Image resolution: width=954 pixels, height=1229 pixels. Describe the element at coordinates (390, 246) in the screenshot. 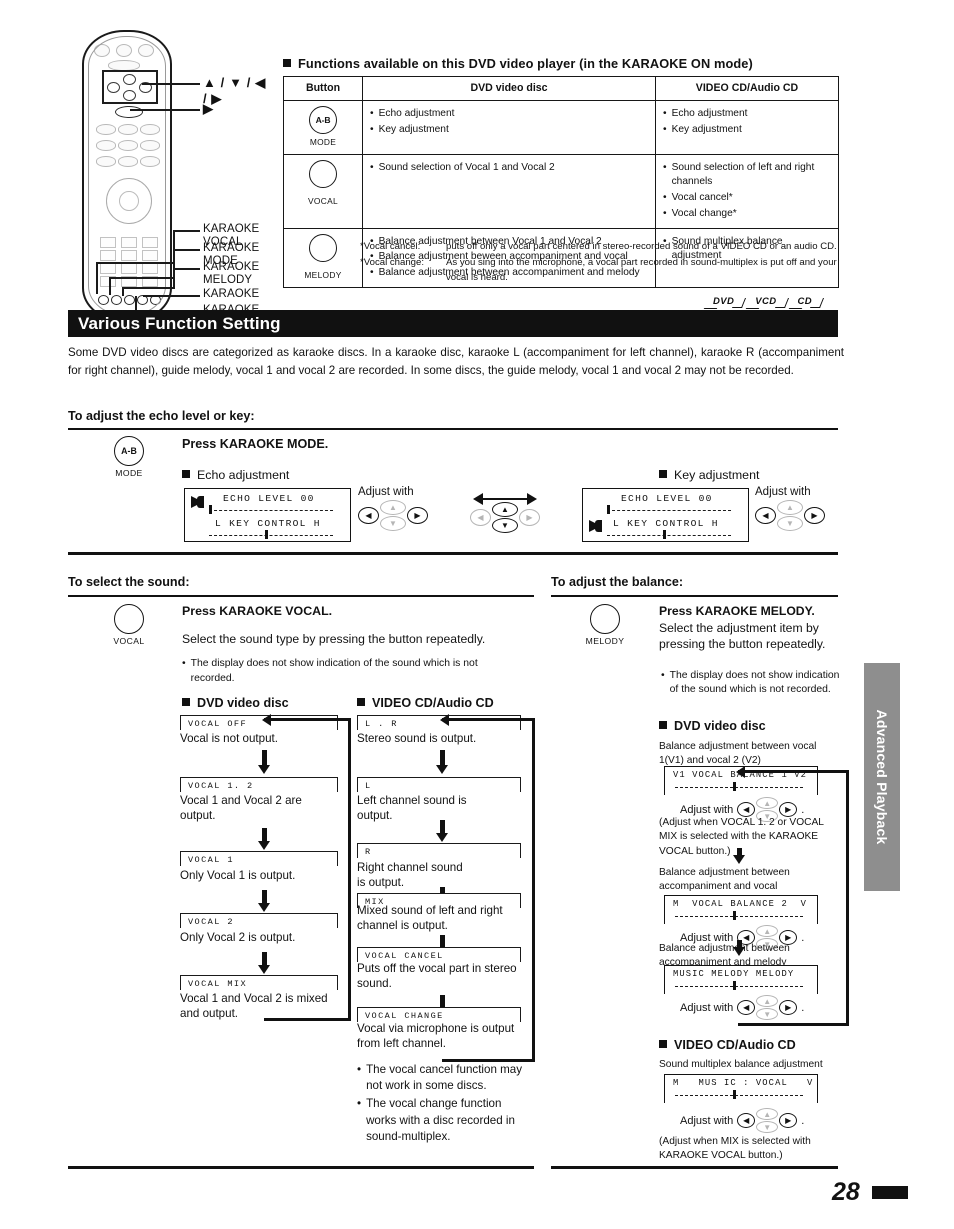

I see `footnote-key: *Vocal cancel:` at that location.